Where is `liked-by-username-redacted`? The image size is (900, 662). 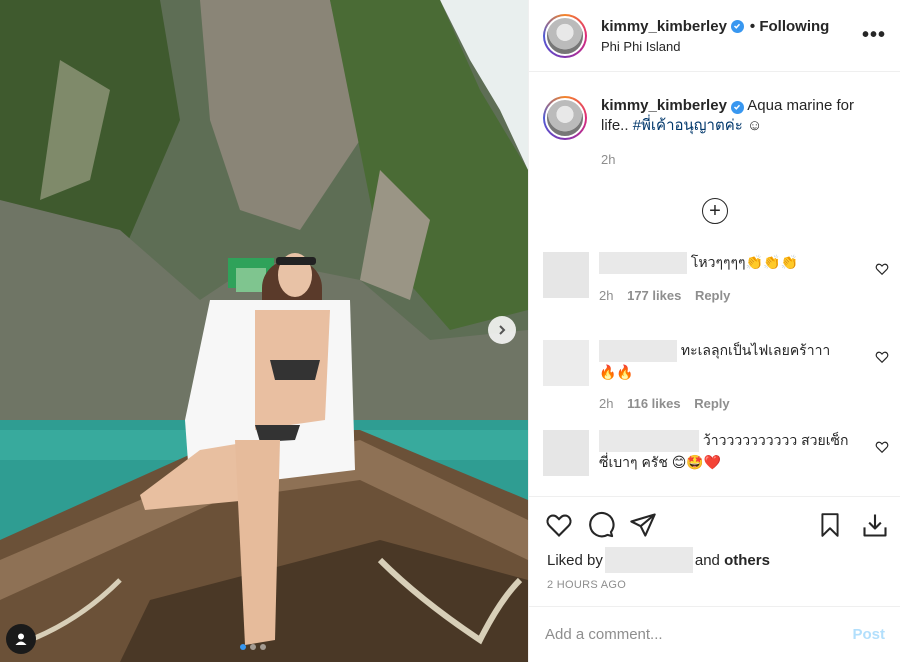 liked-by-username-redacted is located at coordinates (648, 560).